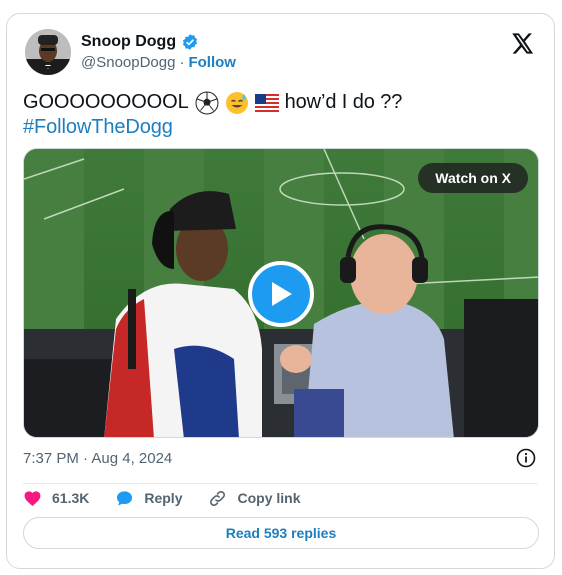  I want to click on reply-label: Reply, so click(163, 498).